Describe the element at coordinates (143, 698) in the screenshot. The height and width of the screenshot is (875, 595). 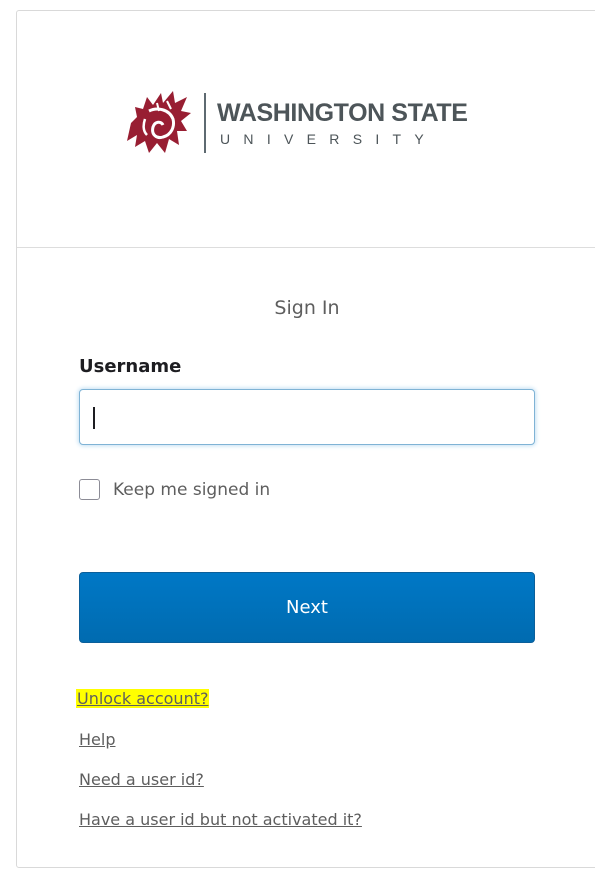
I see `unlock-account-link: Unlock account?` at that location.